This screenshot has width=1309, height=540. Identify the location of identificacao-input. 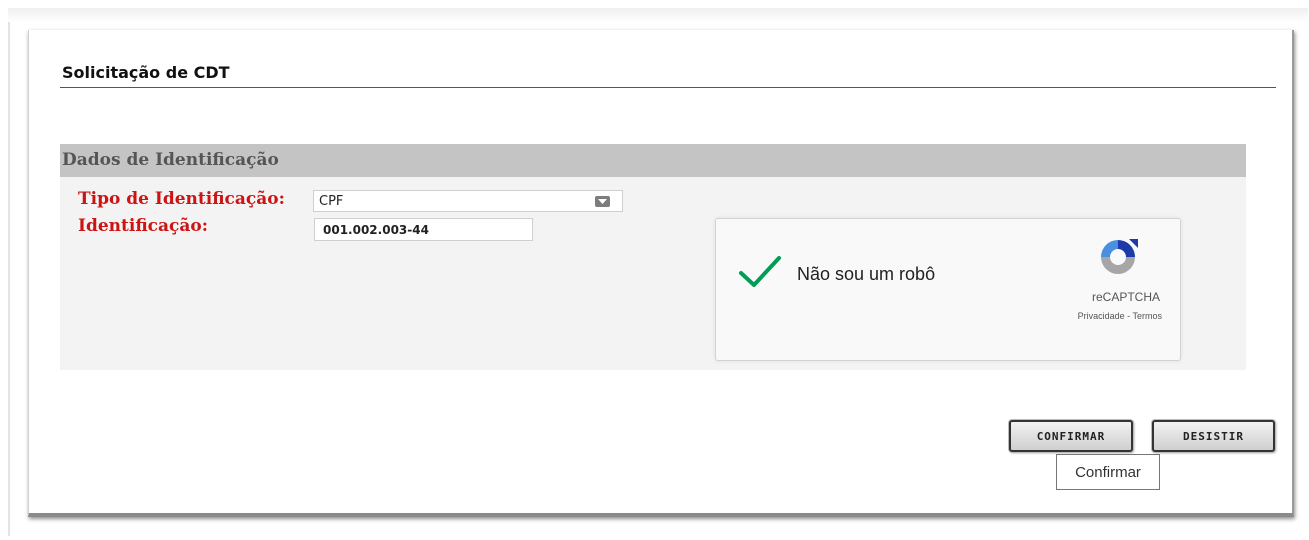
(423, 229).